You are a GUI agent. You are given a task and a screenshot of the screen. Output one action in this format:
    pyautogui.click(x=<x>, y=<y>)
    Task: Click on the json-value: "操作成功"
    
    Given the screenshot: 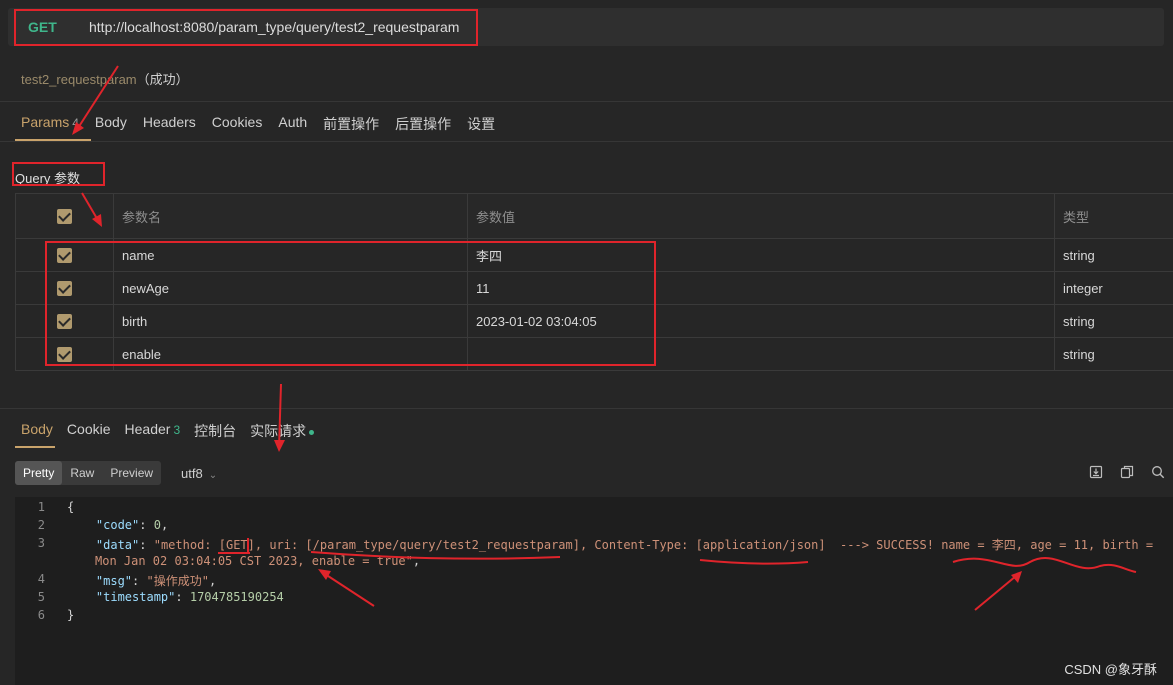 What is the action you would take?
    pyautogui.click(x=177, y=581)
    